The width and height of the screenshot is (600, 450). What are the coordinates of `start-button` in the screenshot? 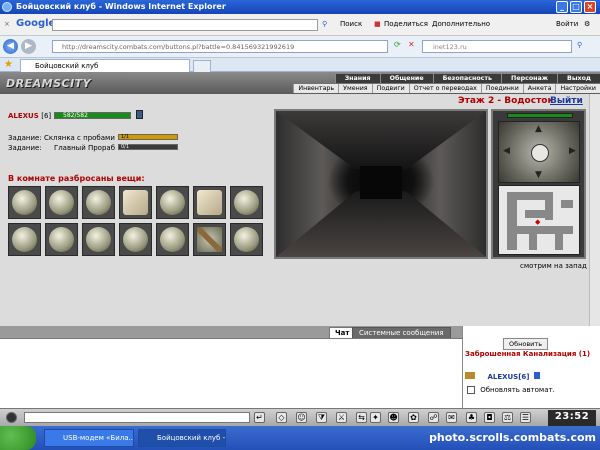 It's located at (18, 438).